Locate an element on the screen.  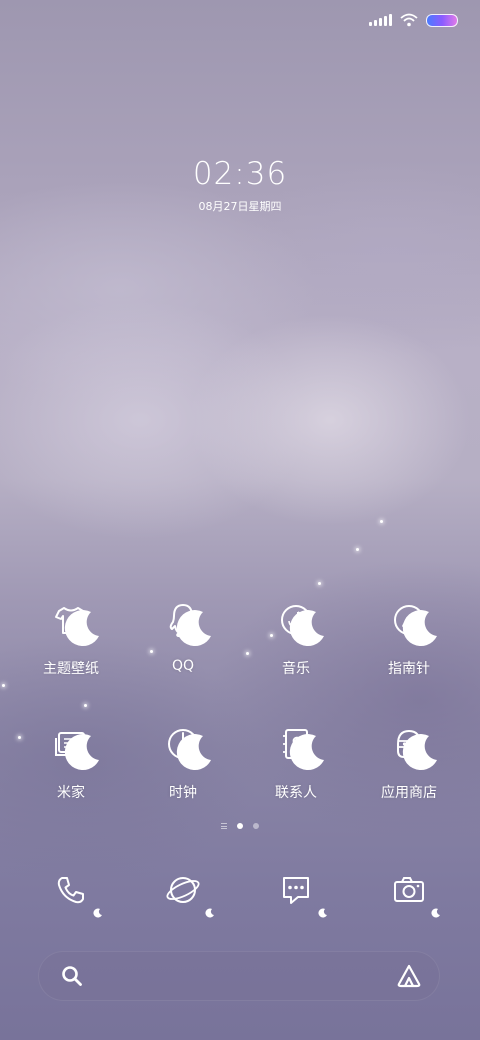
battery-icon is located at coordinates (442, 20).